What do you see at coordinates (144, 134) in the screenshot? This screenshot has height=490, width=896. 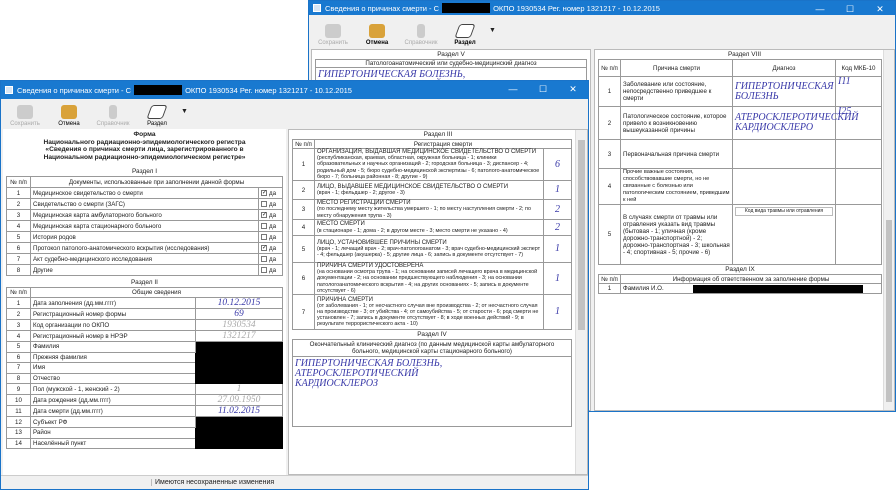 I see `form-title-line: Форма` at bounding box center [144, 134].